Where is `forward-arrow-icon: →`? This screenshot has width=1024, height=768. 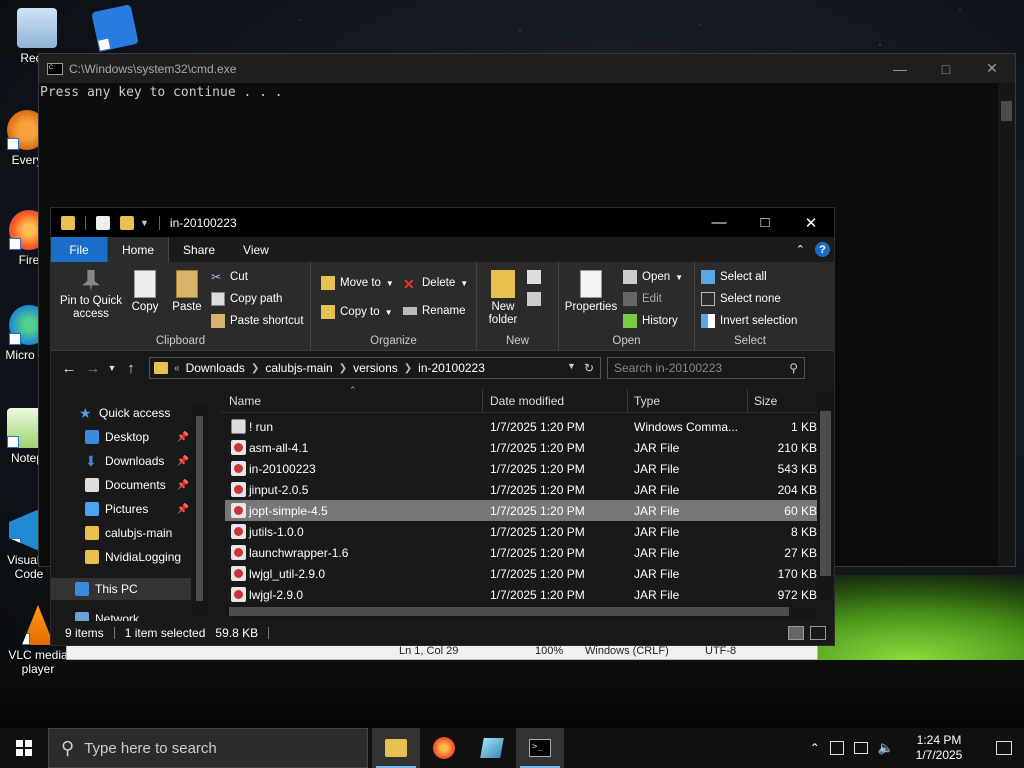
forward-arrow-icon: → is located at coordinates (93, 368).